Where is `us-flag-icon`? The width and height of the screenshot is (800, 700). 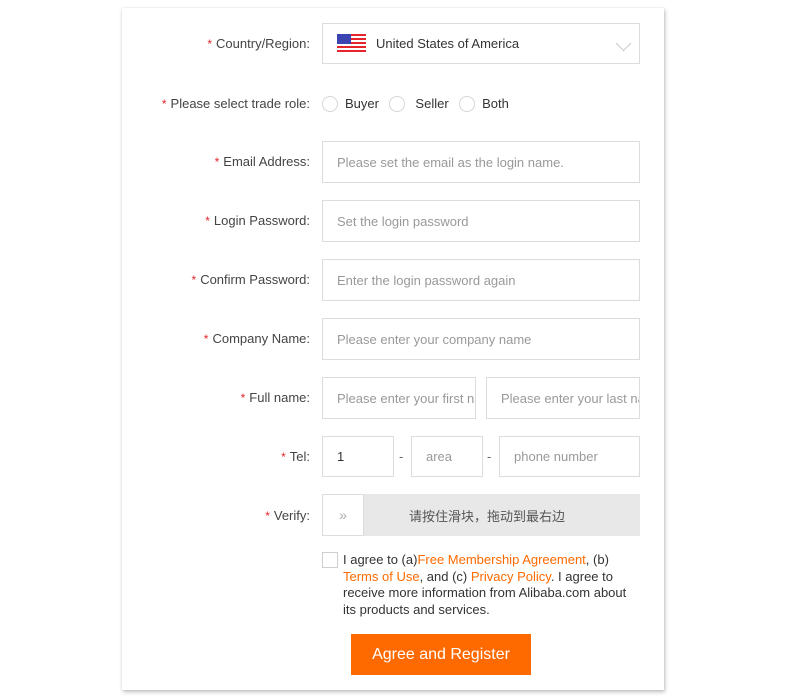 us-flag-icon is located at coordinates (351, 43).